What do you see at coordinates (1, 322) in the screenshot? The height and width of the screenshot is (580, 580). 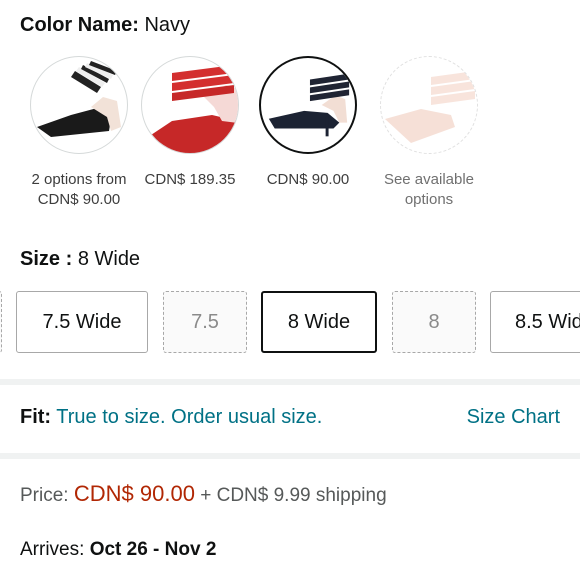 I see `size-option-partial-left` at bounding box center [1, 322].